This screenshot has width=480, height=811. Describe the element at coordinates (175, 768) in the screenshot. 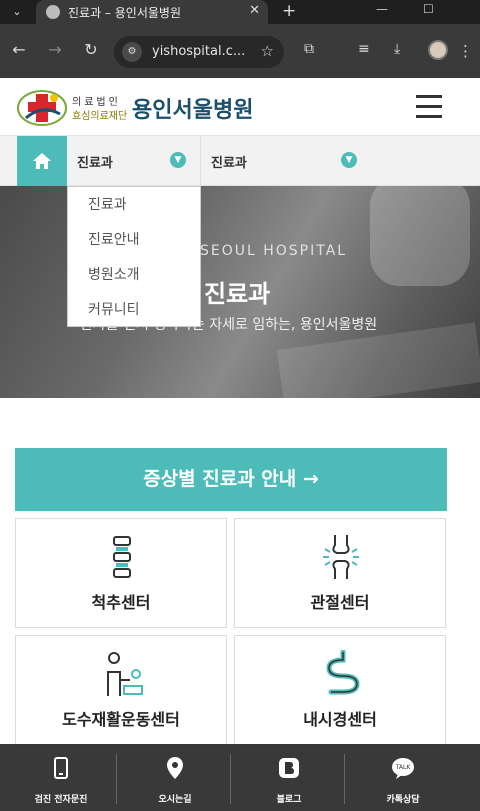

I see `location-pin-icon` at that location.